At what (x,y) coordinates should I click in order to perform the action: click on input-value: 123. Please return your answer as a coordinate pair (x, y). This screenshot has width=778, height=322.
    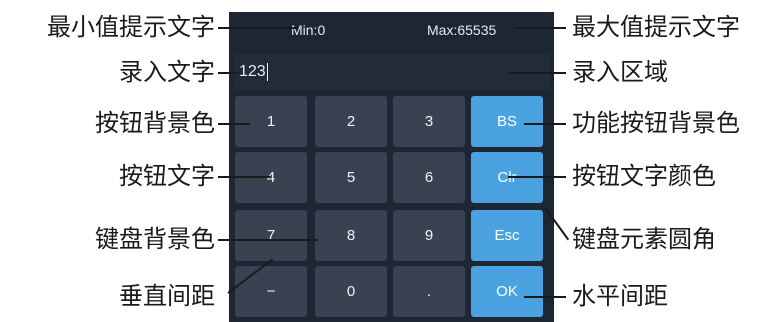
    Looking at the image, I should click on (252, 71).